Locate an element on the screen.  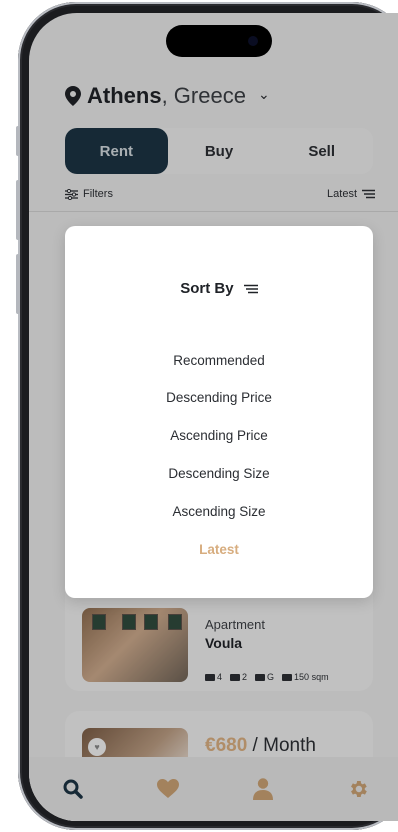
sort-option-latest: Latest is located at coordinates (219, 549).